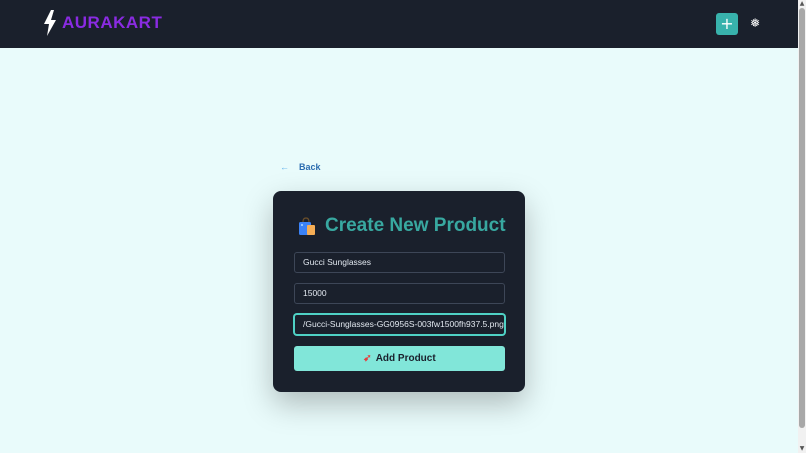 This screenshot has width=806, height=453. I want to click on lightning-bolt-icon, so click(50, 23).